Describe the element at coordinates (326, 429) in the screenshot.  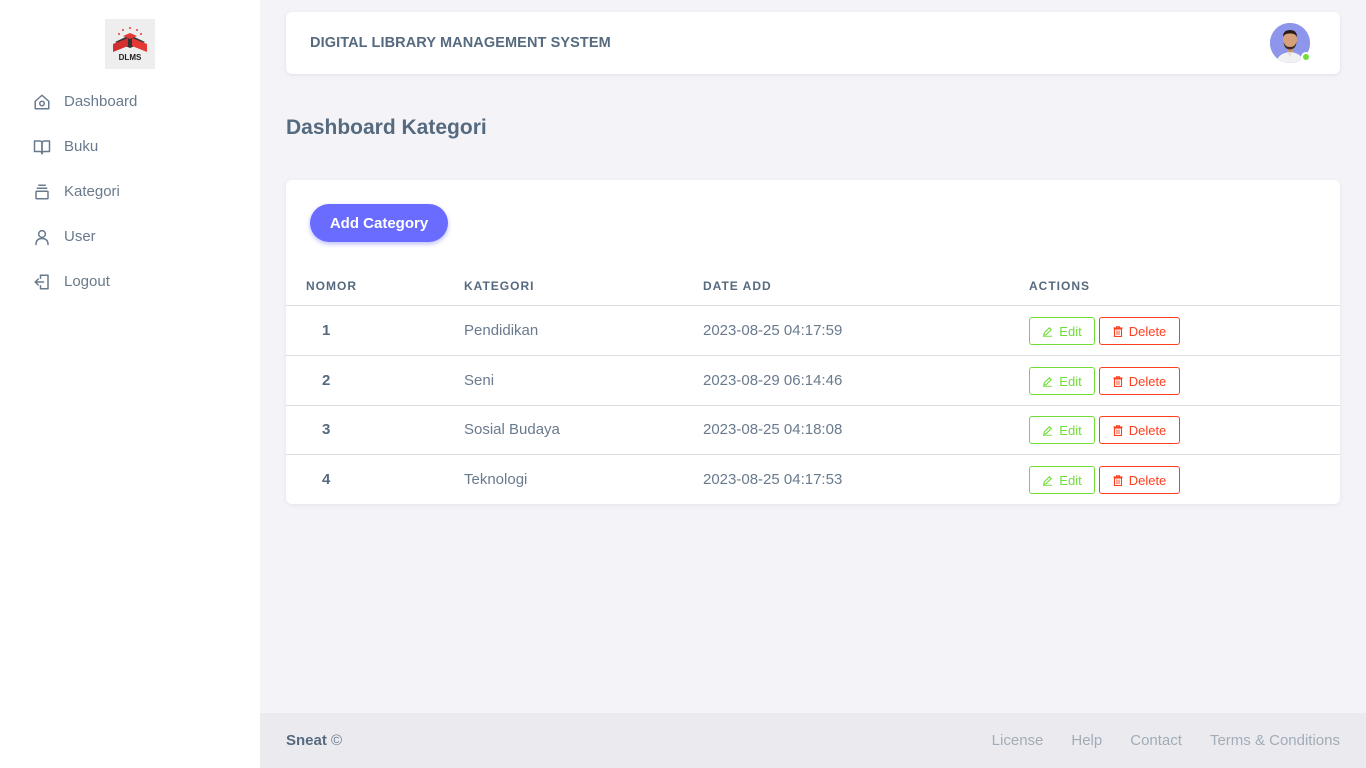
I see `row-number: 3` at that location.